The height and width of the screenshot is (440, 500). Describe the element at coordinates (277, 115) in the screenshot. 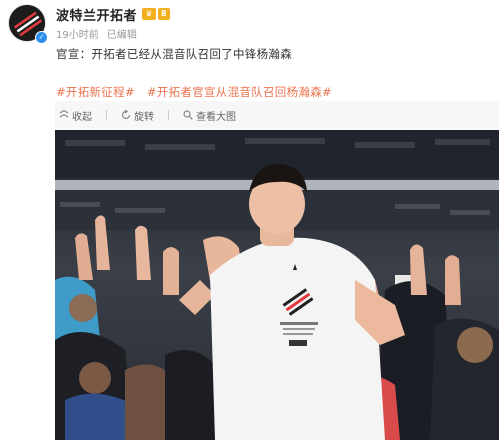

I see `image-toolbar: 收起 旋转 查看大图` at that location.